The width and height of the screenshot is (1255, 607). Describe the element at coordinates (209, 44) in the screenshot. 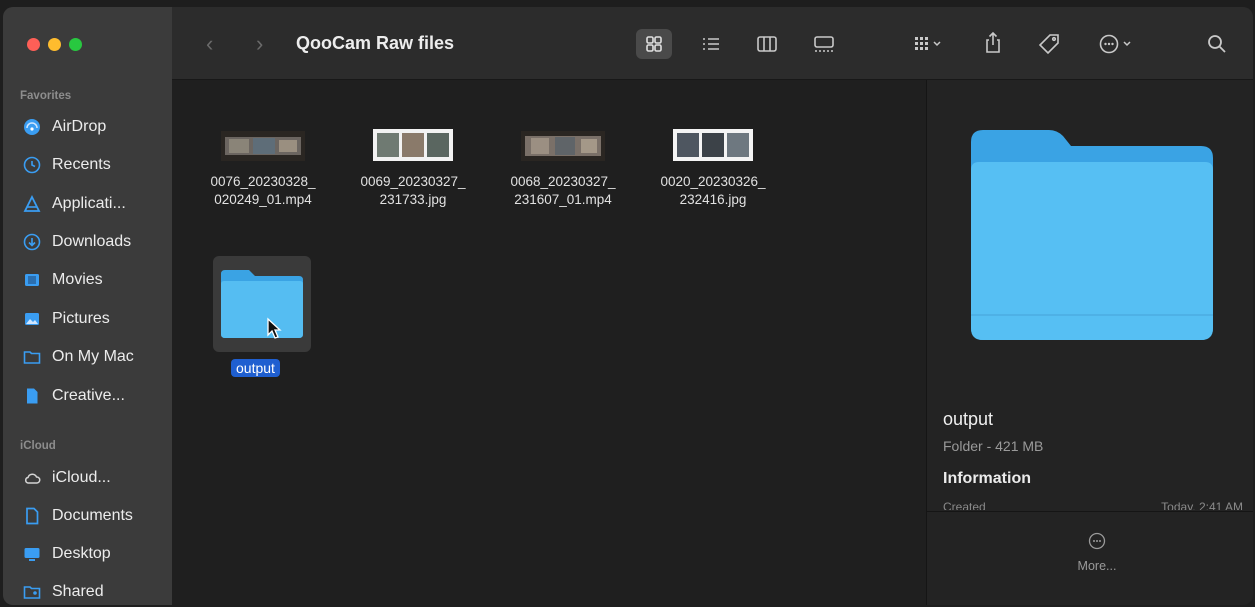

I see `back-icon: ‹` at that location.